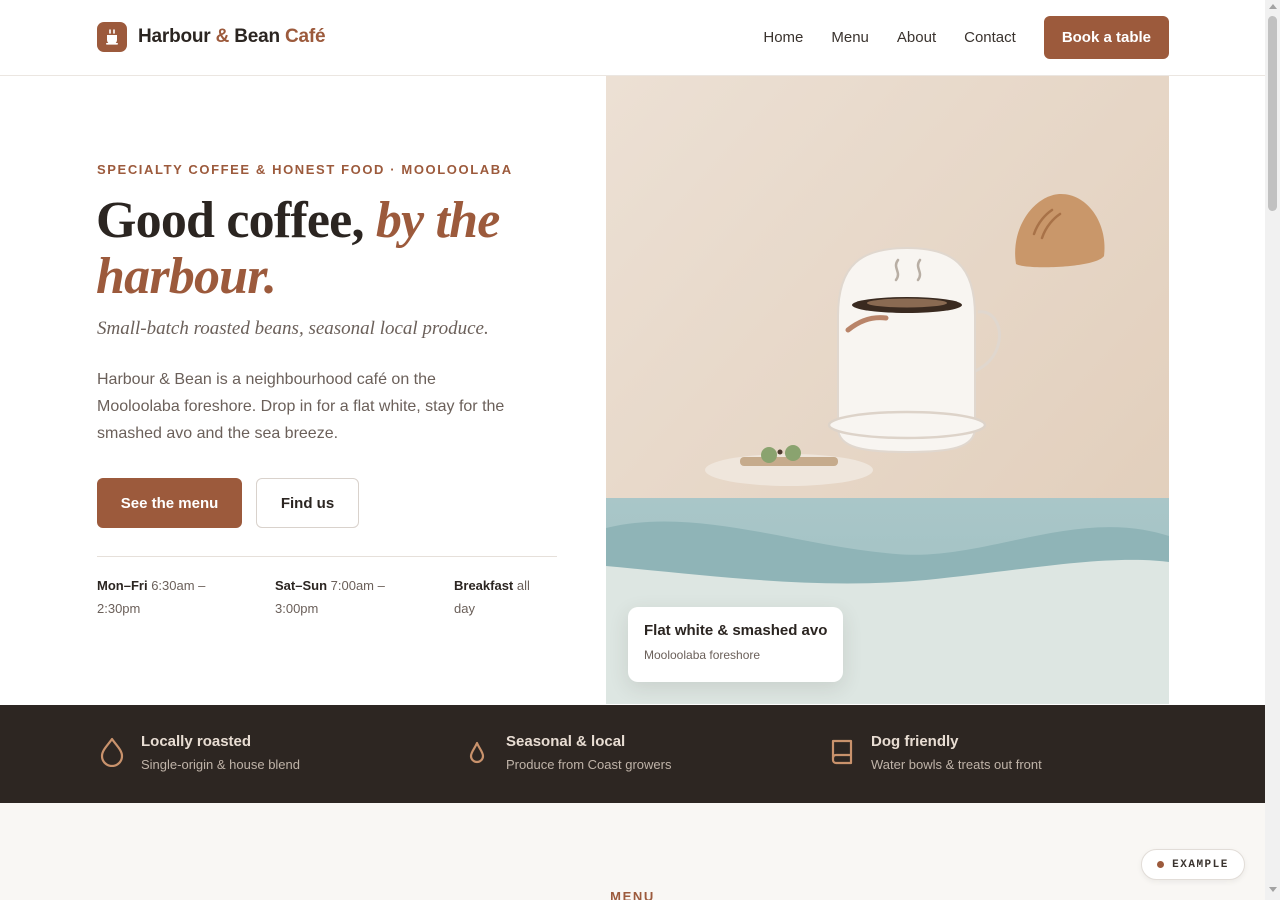  Describe the element at coordinates (174, 36) in the screenshot. I see `brand-word-harbour: Harbour` at that location.